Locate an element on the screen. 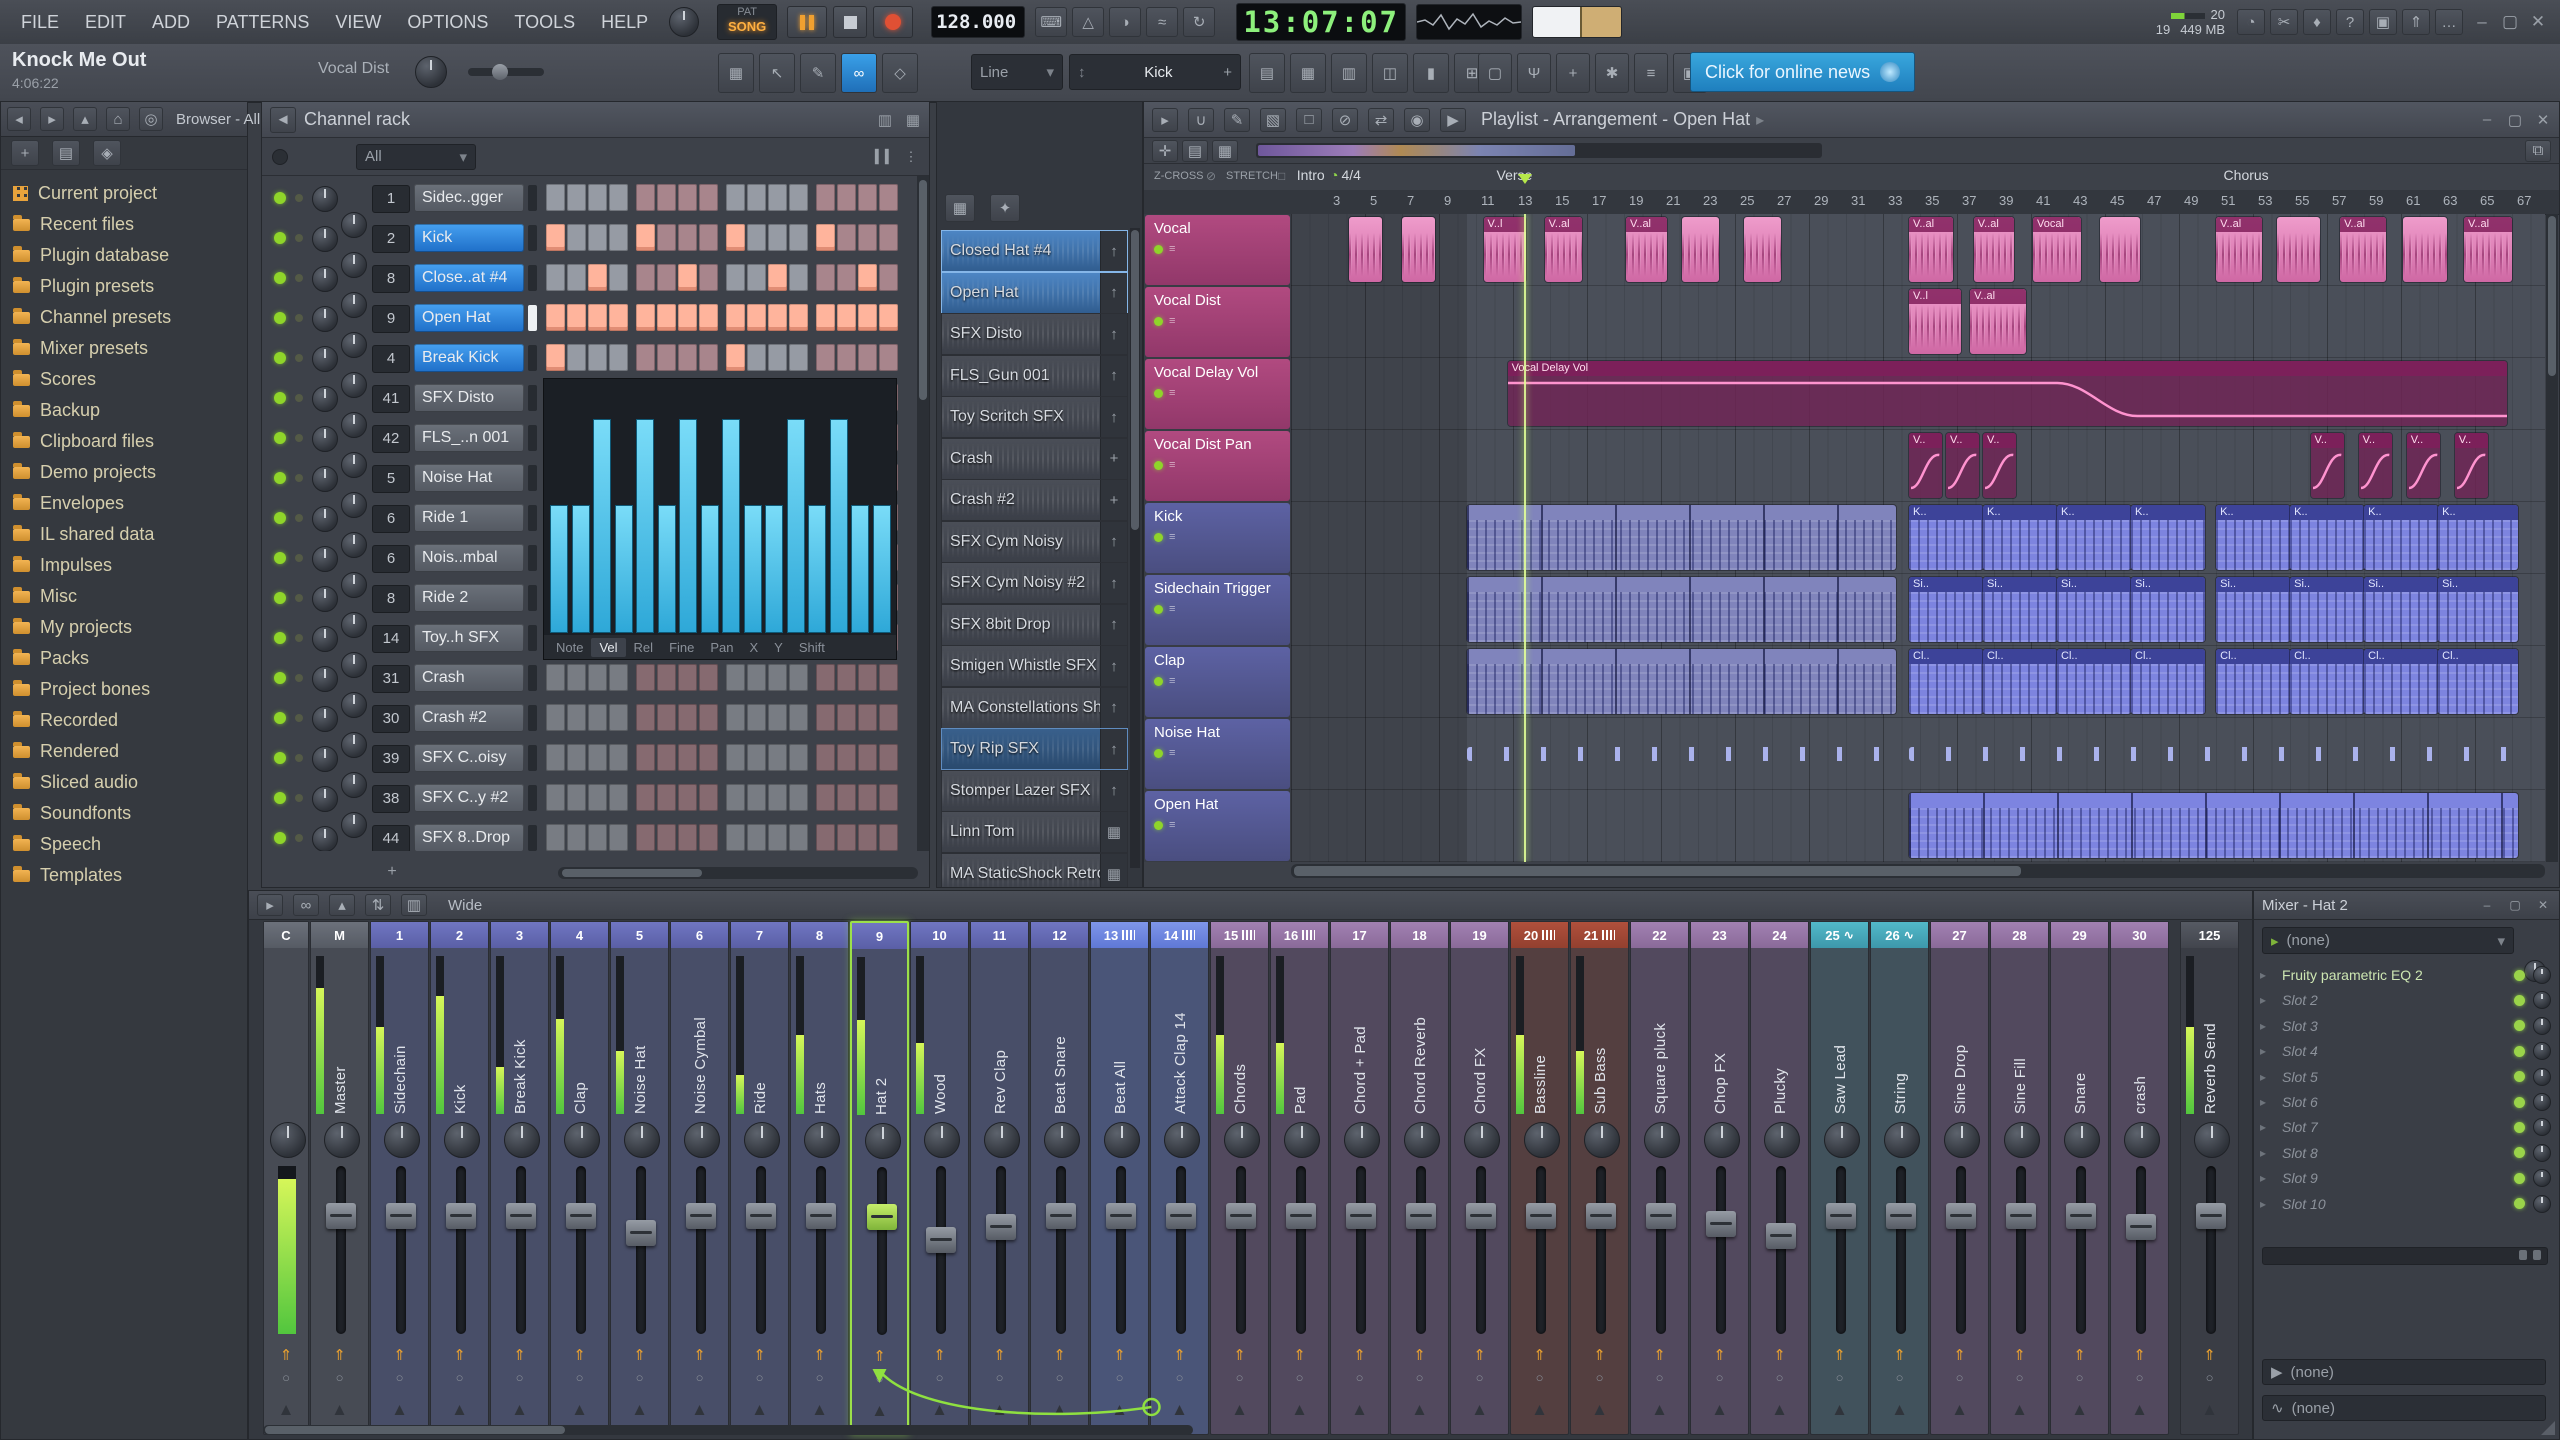  add-channel-button: + is located at coordinates (392, 872).